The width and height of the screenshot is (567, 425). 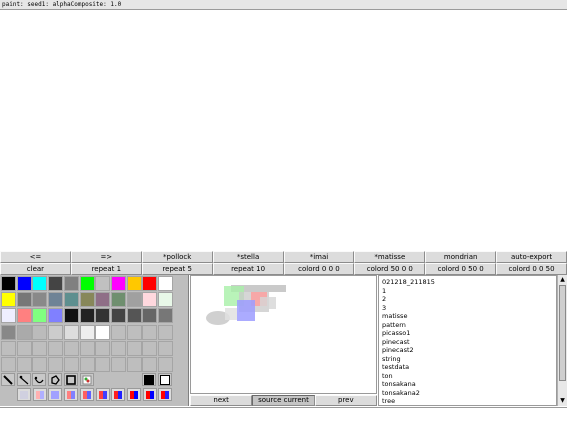 I want to click on colord-blue-button: colord 0 0 50, so click(x=531, y=269).